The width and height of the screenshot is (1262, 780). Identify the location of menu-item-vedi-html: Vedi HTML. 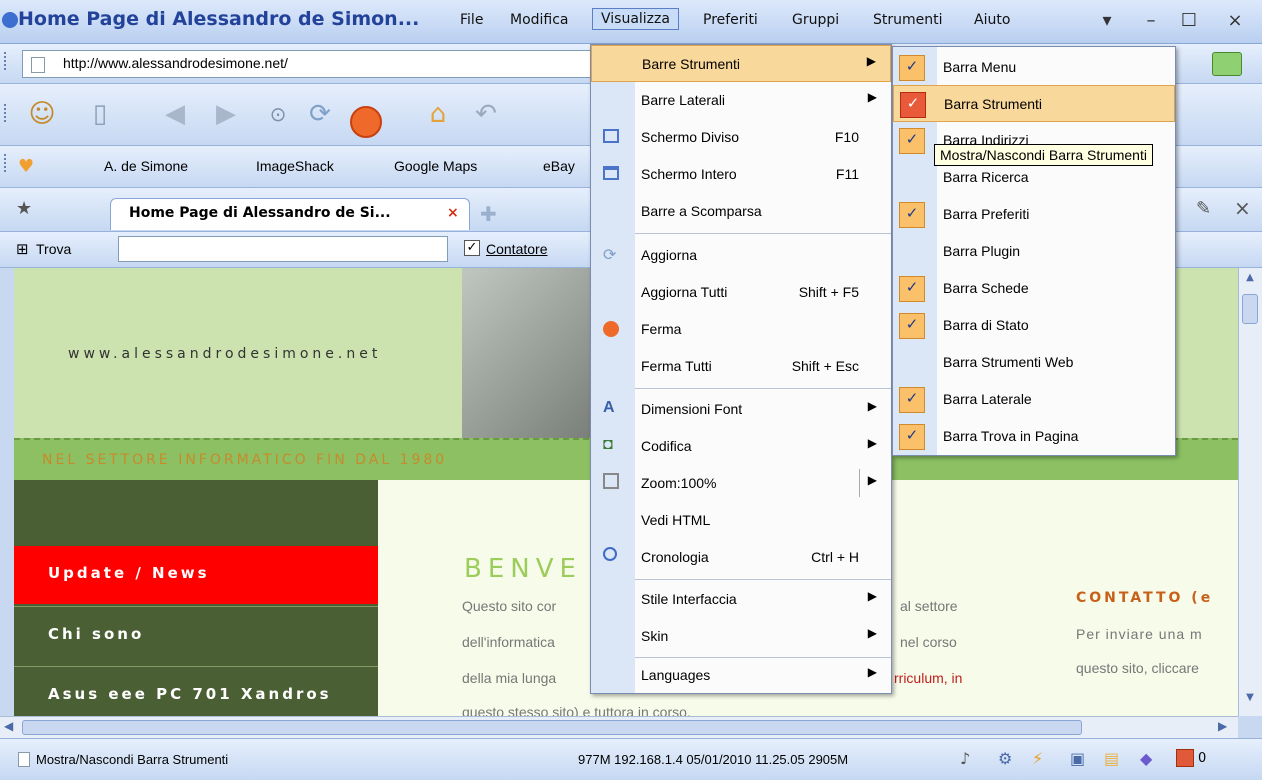
(741, 520).